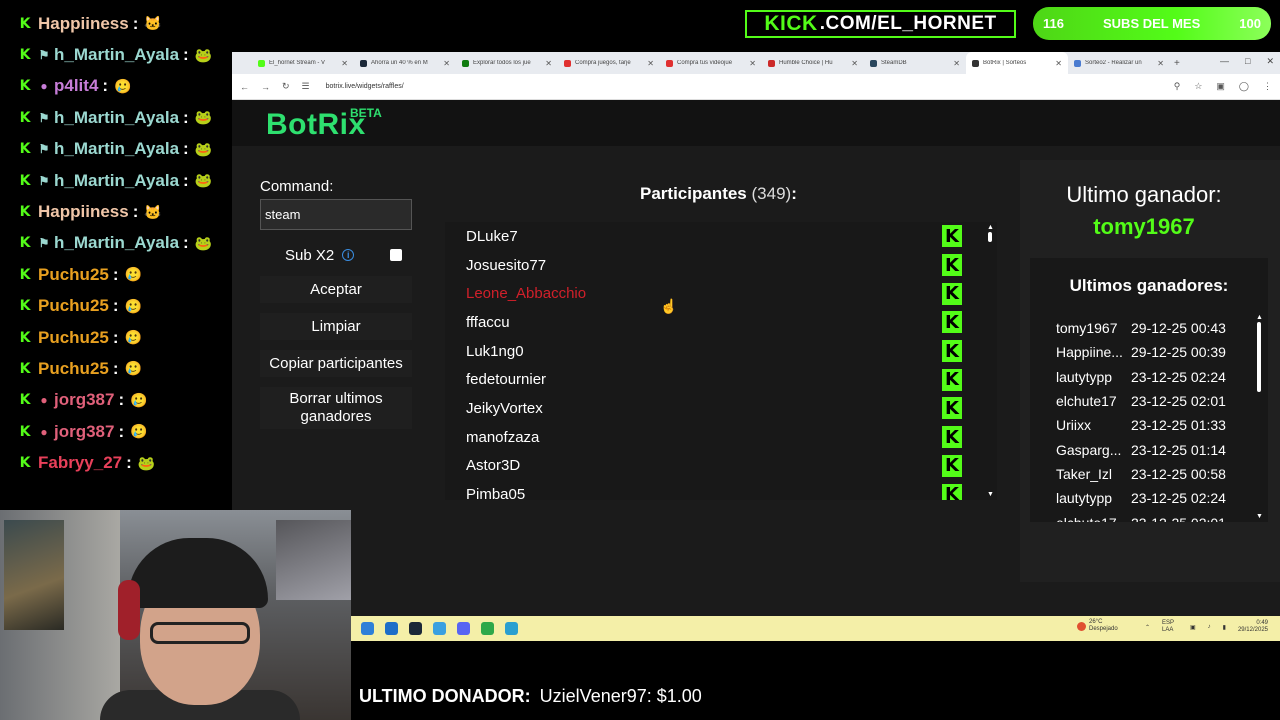 This screenshot has width=1280, height=720. I want to click on browser-tab: Compra juegos, tarje ✕, so click(609, 63).